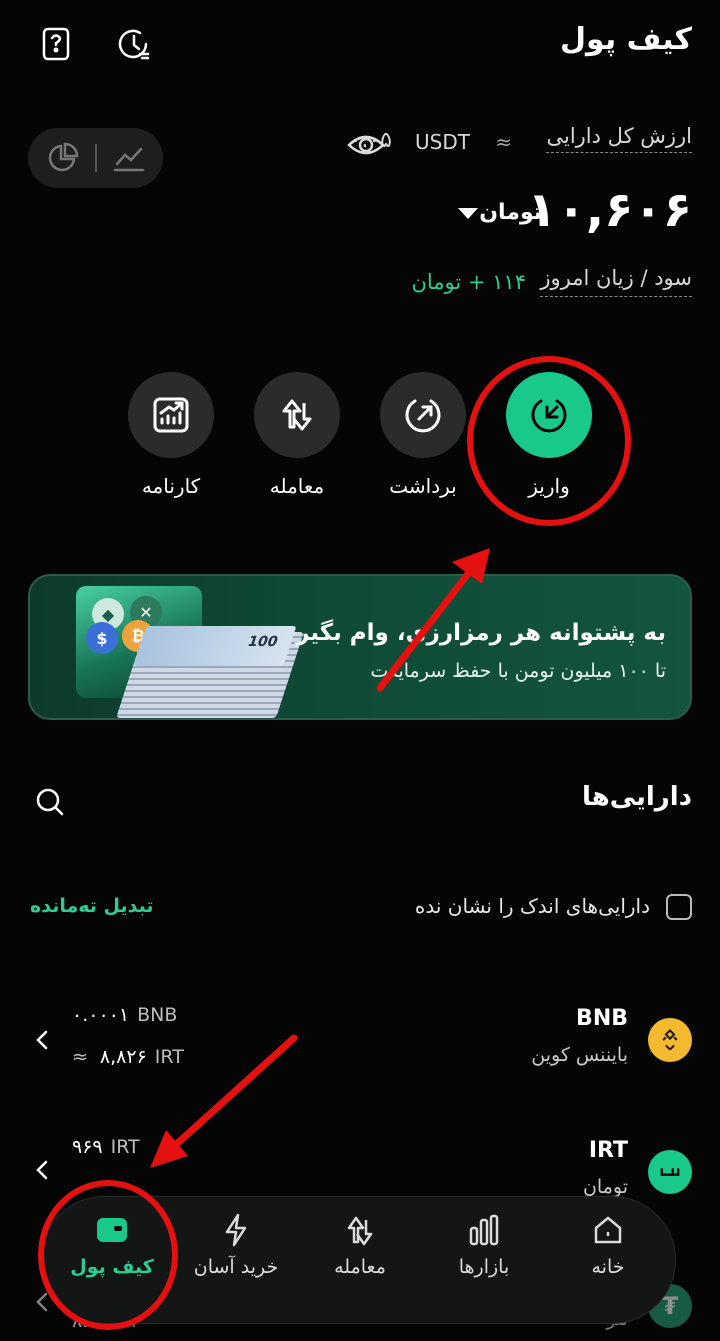  What do you see at coordinates (169, 1149) in the screenshot?
I see `arrow-head-wallet` at bounding box center [169, 1149].